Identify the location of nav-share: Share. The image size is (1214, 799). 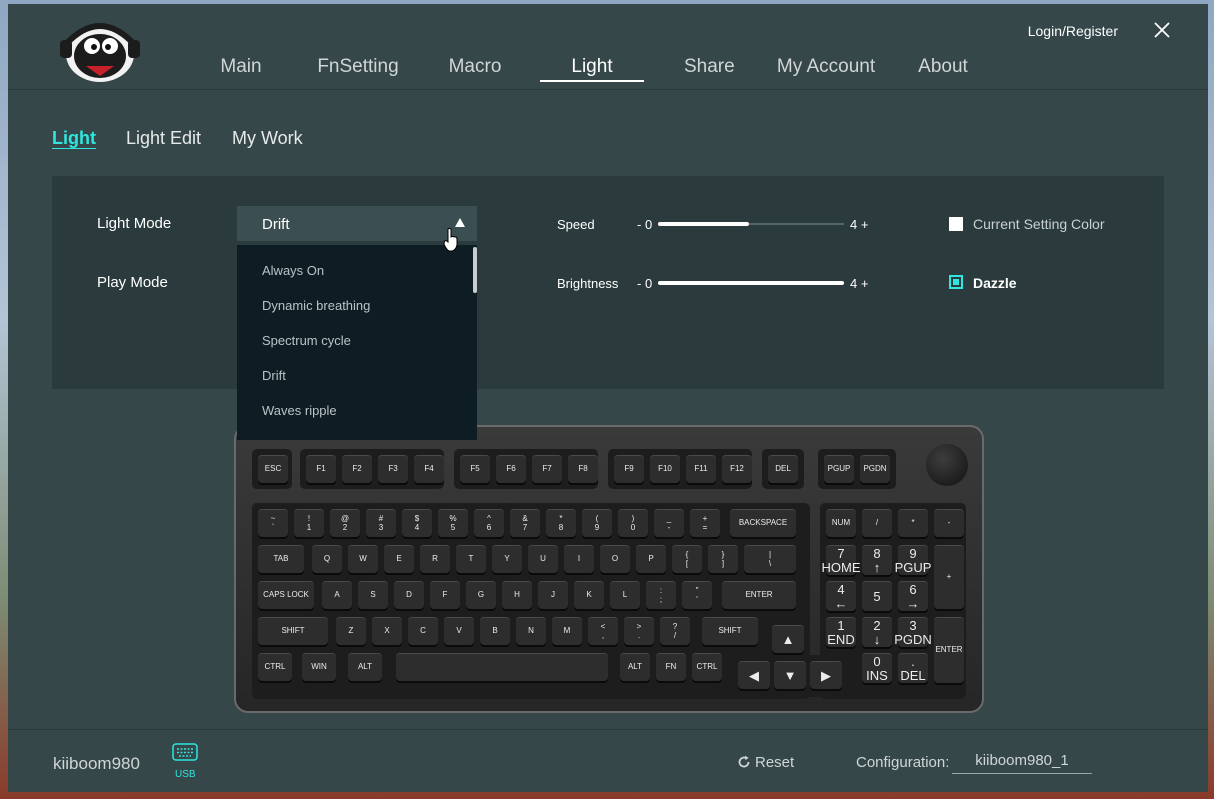
(709, 67).